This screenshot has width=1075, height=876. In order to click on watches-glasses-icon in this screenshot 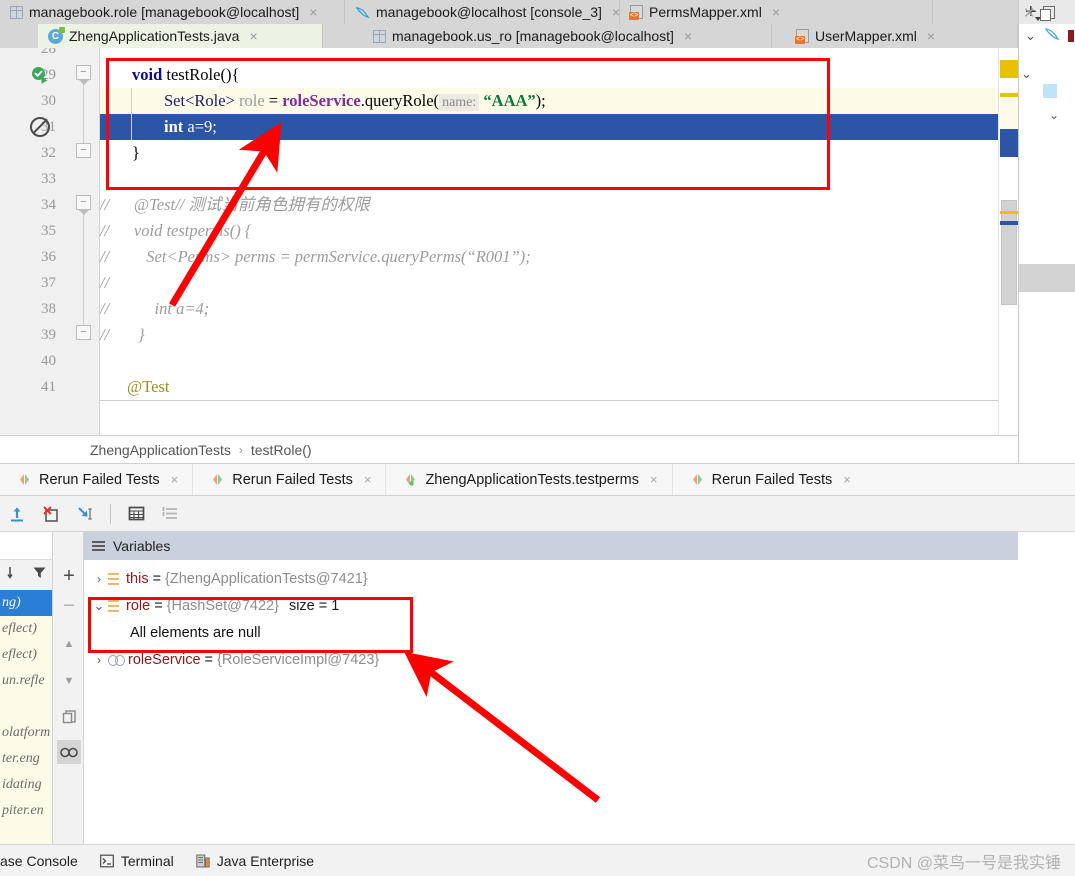, I will do `click(69, 752)`.